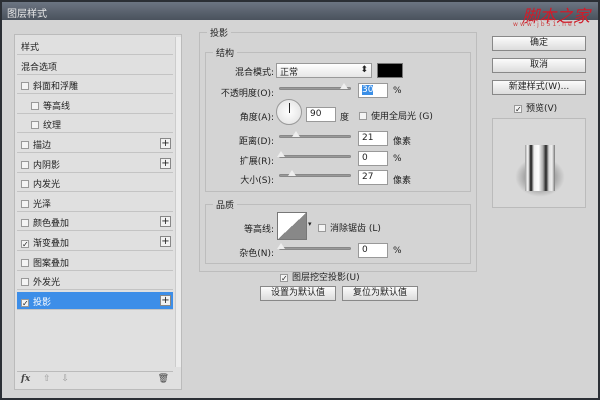  What do you see at coordinates (56, 87) in the screenshot?
I see `sidebar-item-label: 斜面和浮雕` at bounding box center [56, 87].